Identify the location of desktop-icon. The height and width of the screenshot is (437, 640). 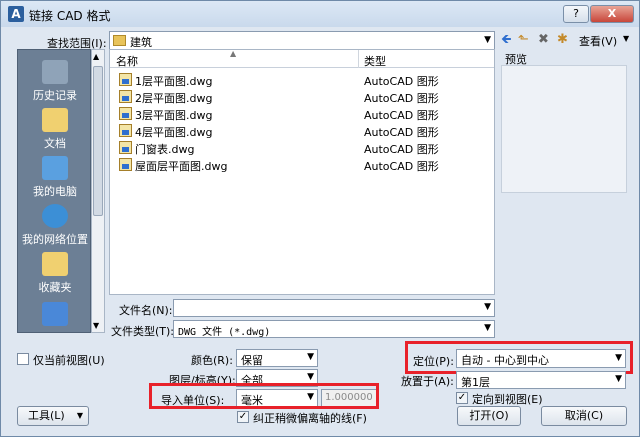
(55, 314).